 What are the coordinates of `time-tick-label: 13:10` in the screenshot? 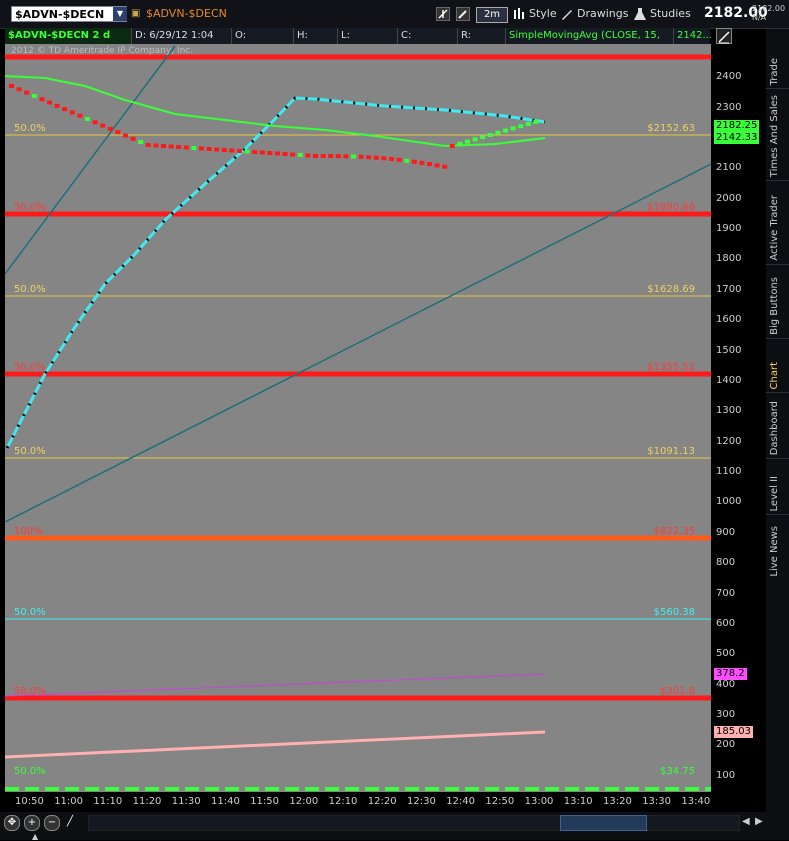 It's located at (578, 801).